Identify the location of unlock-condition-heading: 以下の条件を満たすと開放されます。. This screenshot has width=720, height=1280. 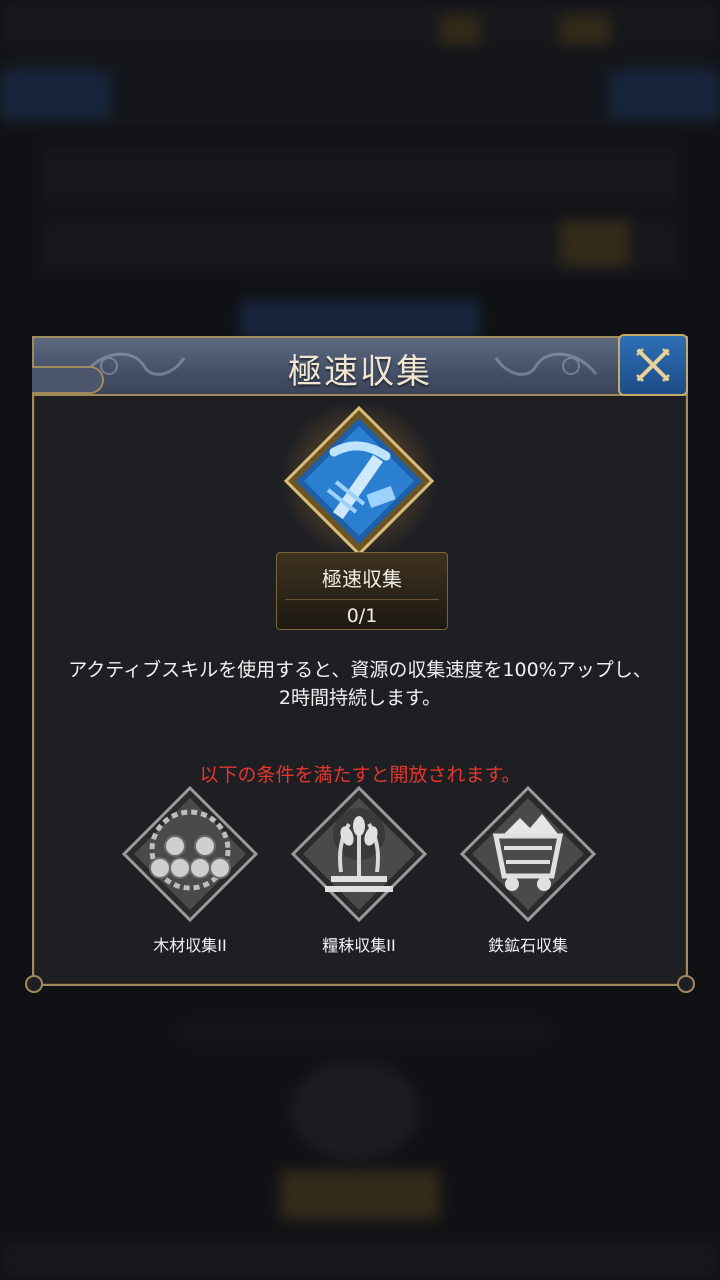
(360, 775).